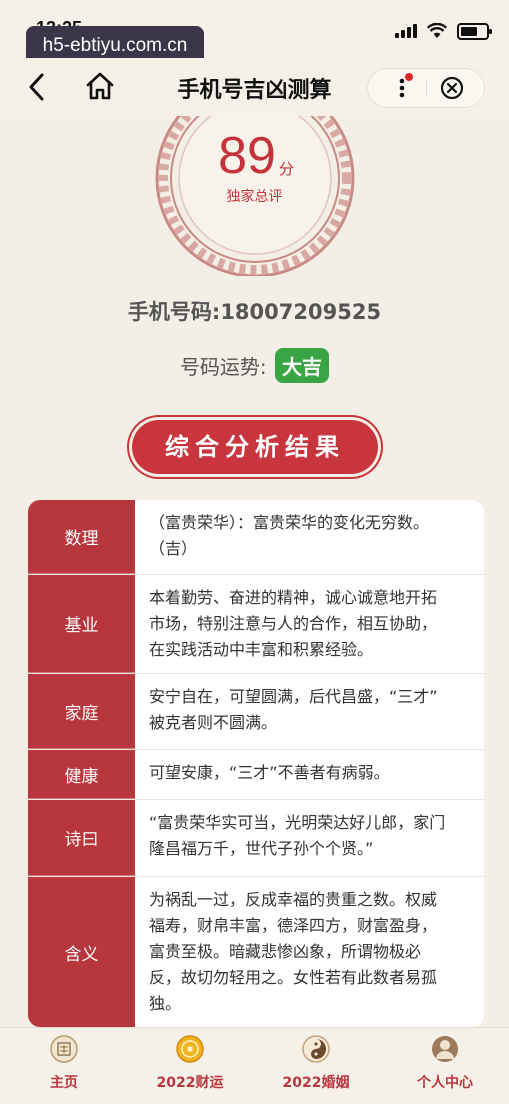 The image size is (509, 1104). What do you see at coordinates (190, 1083) in the screenshot?
I see `tab-label: 2022财运` at bounding box center [190, 1083].